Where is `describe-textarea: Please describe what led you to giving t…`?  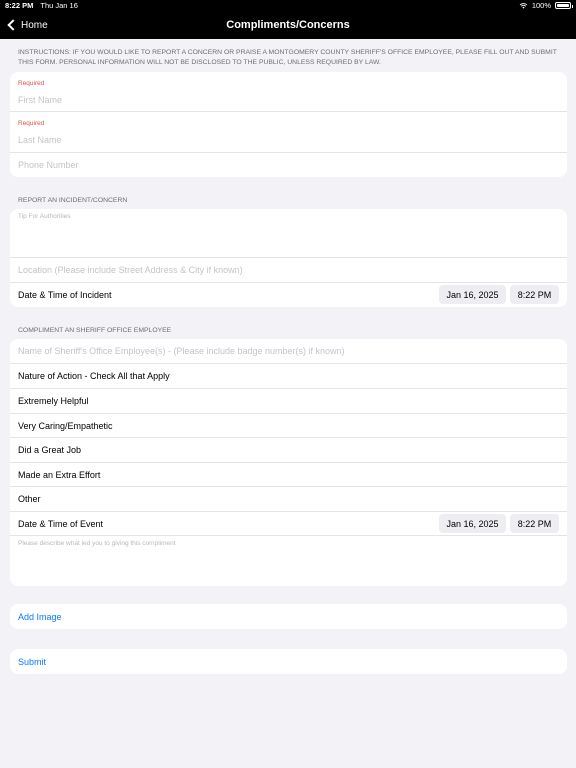 describe-textarea: Please describe what led you to giving t… is located at coordinates (288, 561).